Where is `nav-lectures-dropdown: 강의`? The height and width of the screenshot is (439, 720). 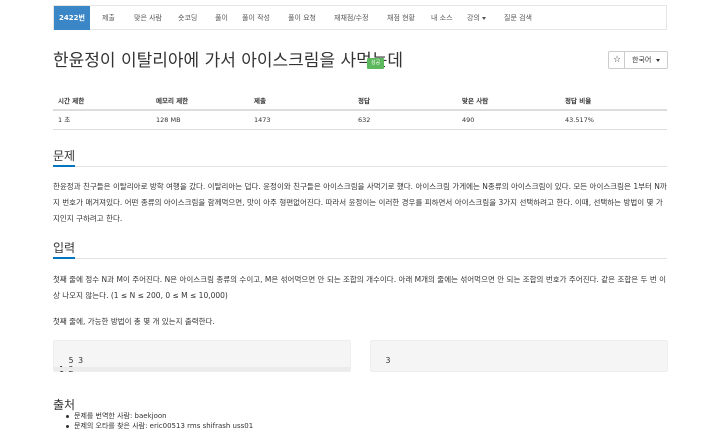
nav-lectures-dropdown: 강의 is located at coordinates (476, 18).